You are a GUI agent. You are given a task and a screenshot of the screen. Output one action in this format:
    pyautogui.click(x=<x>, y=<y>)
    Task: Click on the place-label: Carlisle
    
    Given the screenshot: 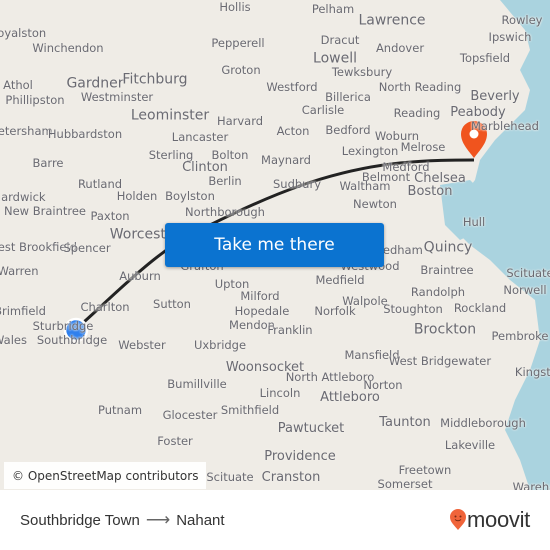 What is the action you would take?
    pyautogui.click(x=323, y=109)
    